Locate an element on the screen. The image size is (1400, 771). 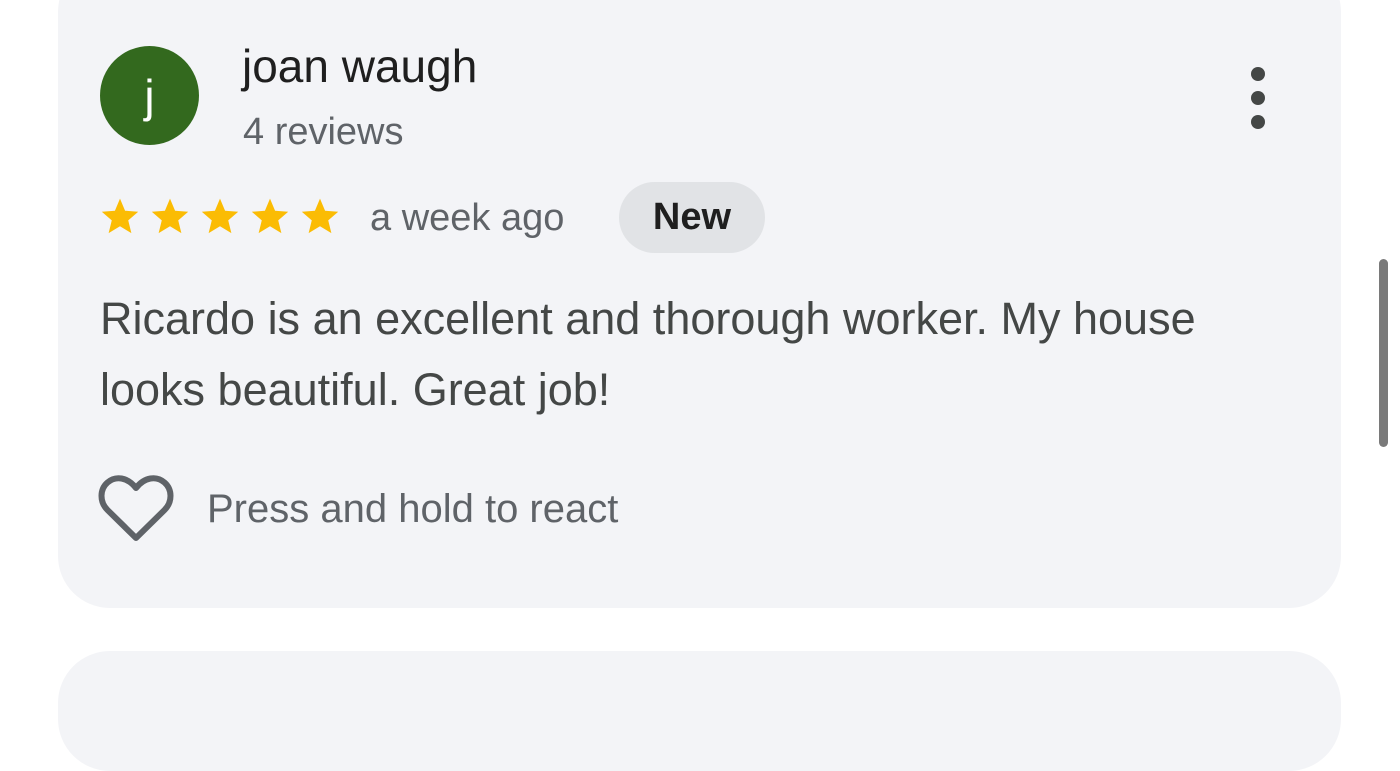
avatar-letter: j is located at coordinates (149, 95).